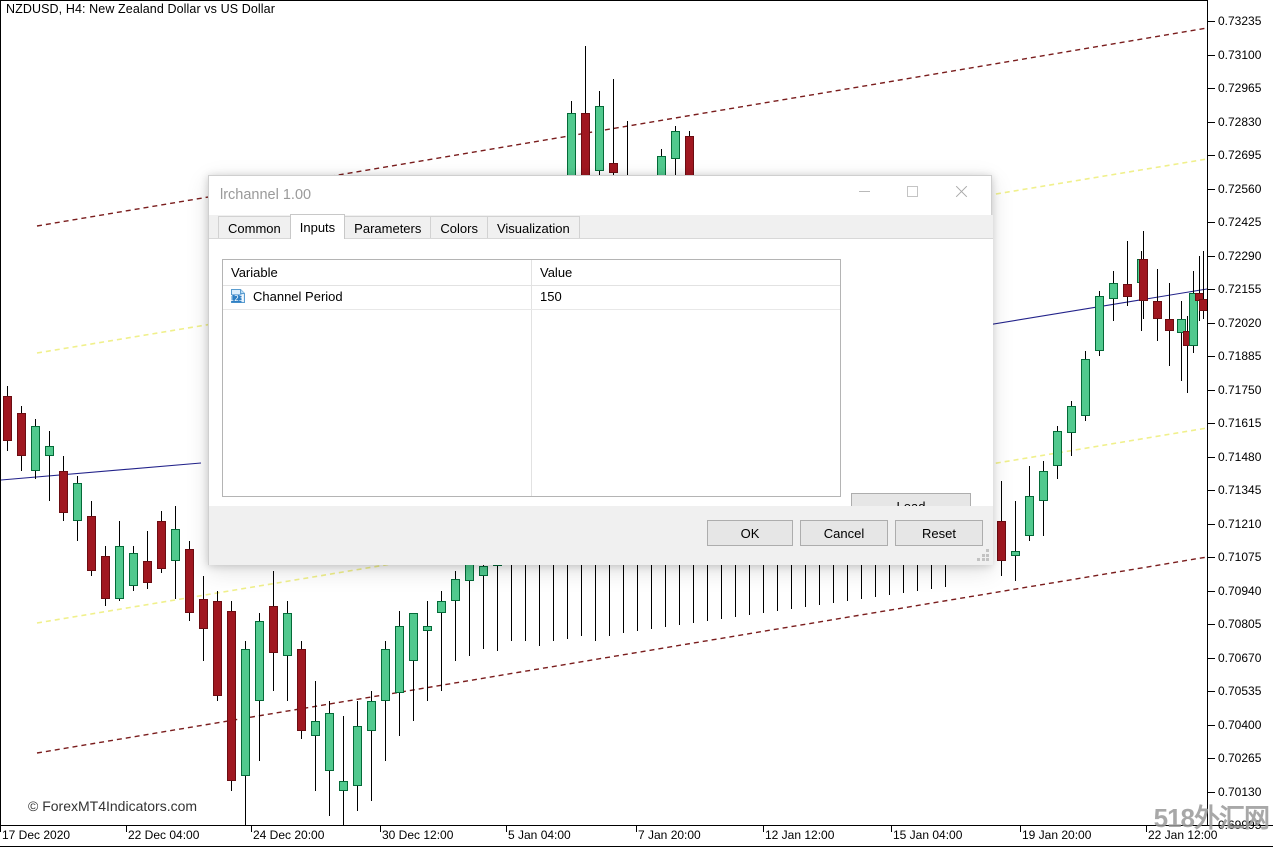 This screenshot has width=1273, height=847. What do you see at coordinates (600, 195) in the screenshot?
I see `dialog-titlebar: lrchannel 1.00` at bounding box center [600, 195].